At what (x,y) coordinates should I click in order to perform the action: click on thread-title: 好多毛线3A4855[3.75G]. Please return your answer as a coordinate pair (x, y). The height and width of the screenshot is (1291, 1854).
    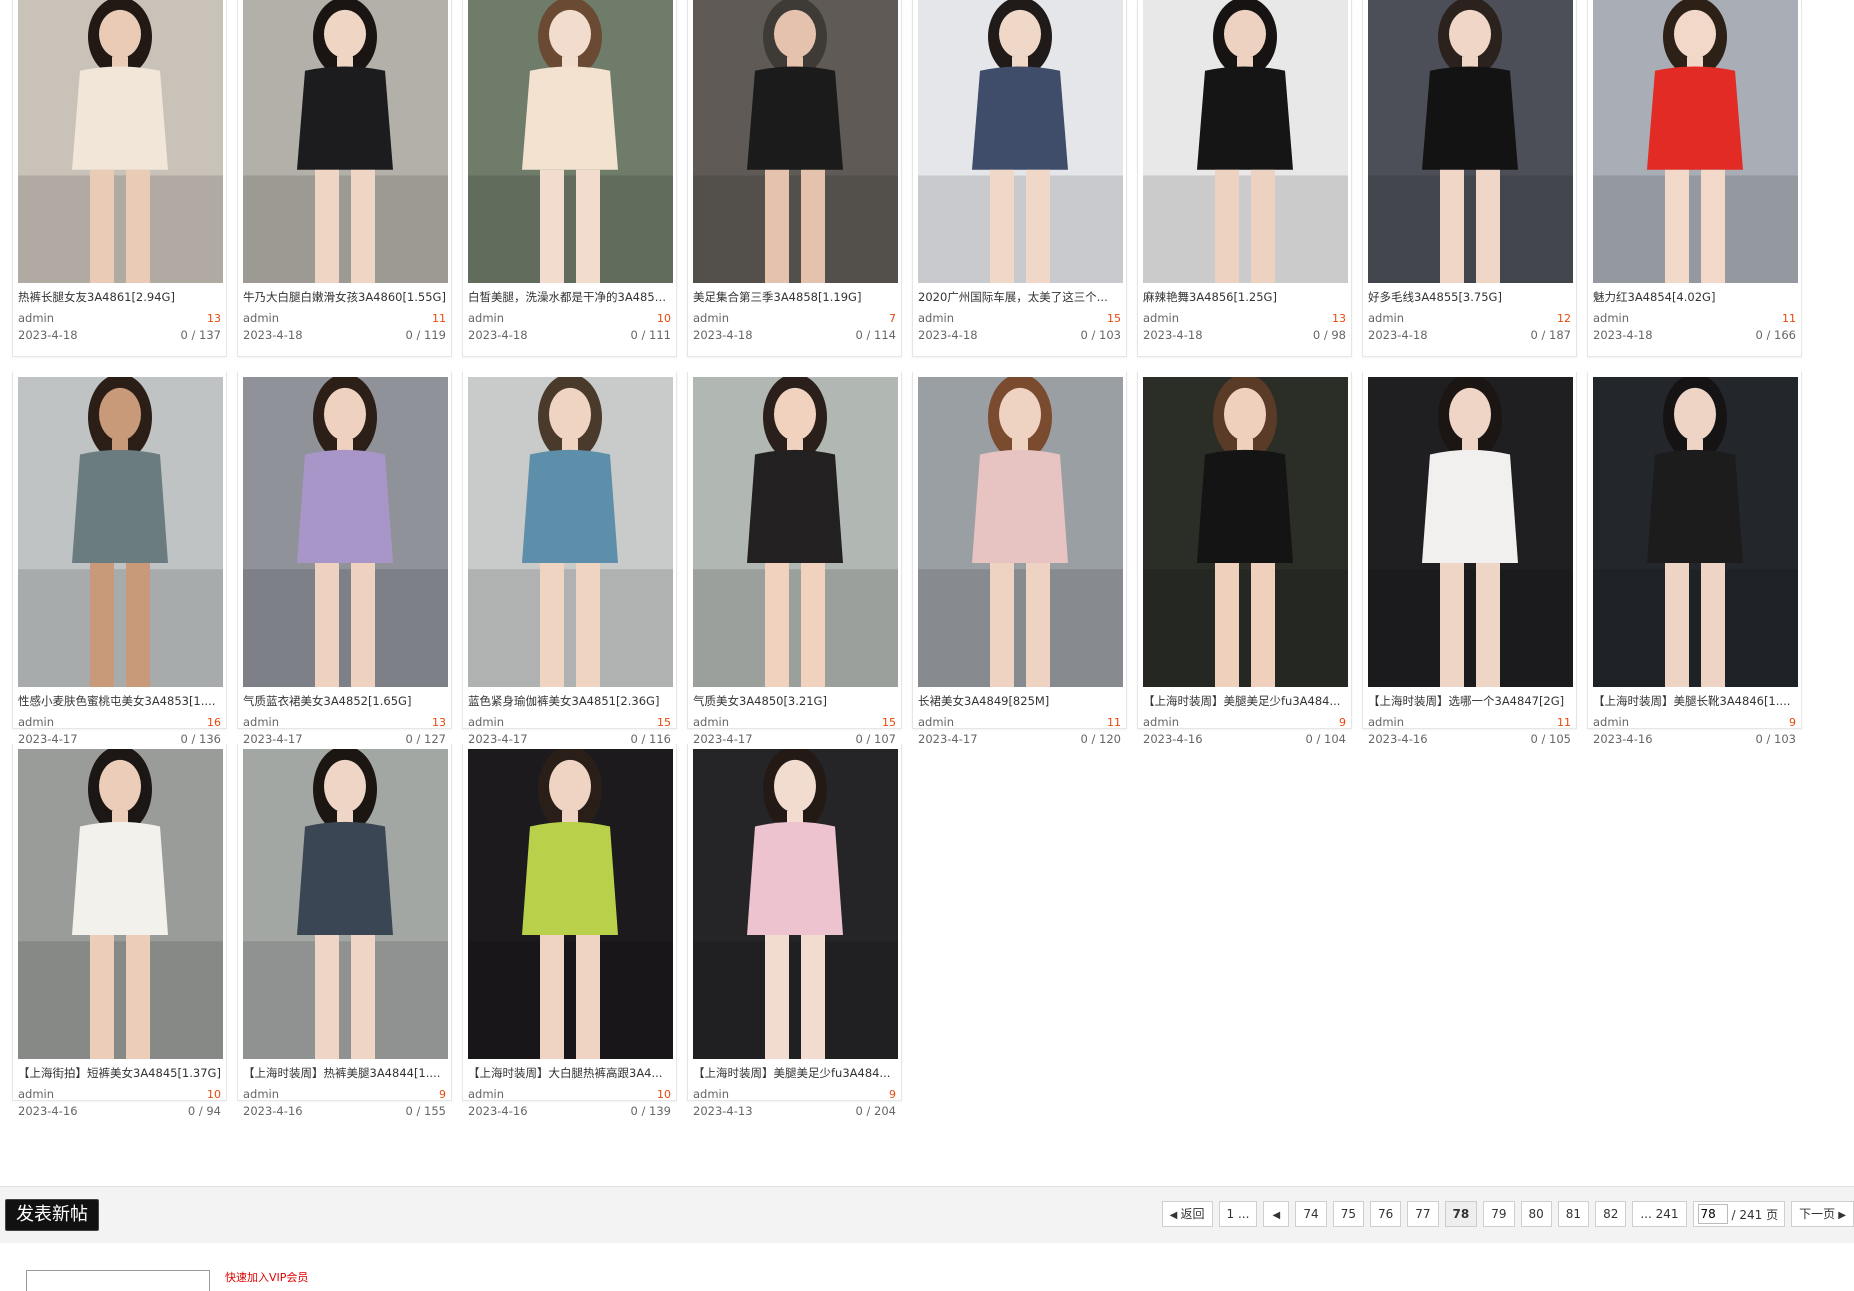
    Looking at the image, I should click on (1469, 297).